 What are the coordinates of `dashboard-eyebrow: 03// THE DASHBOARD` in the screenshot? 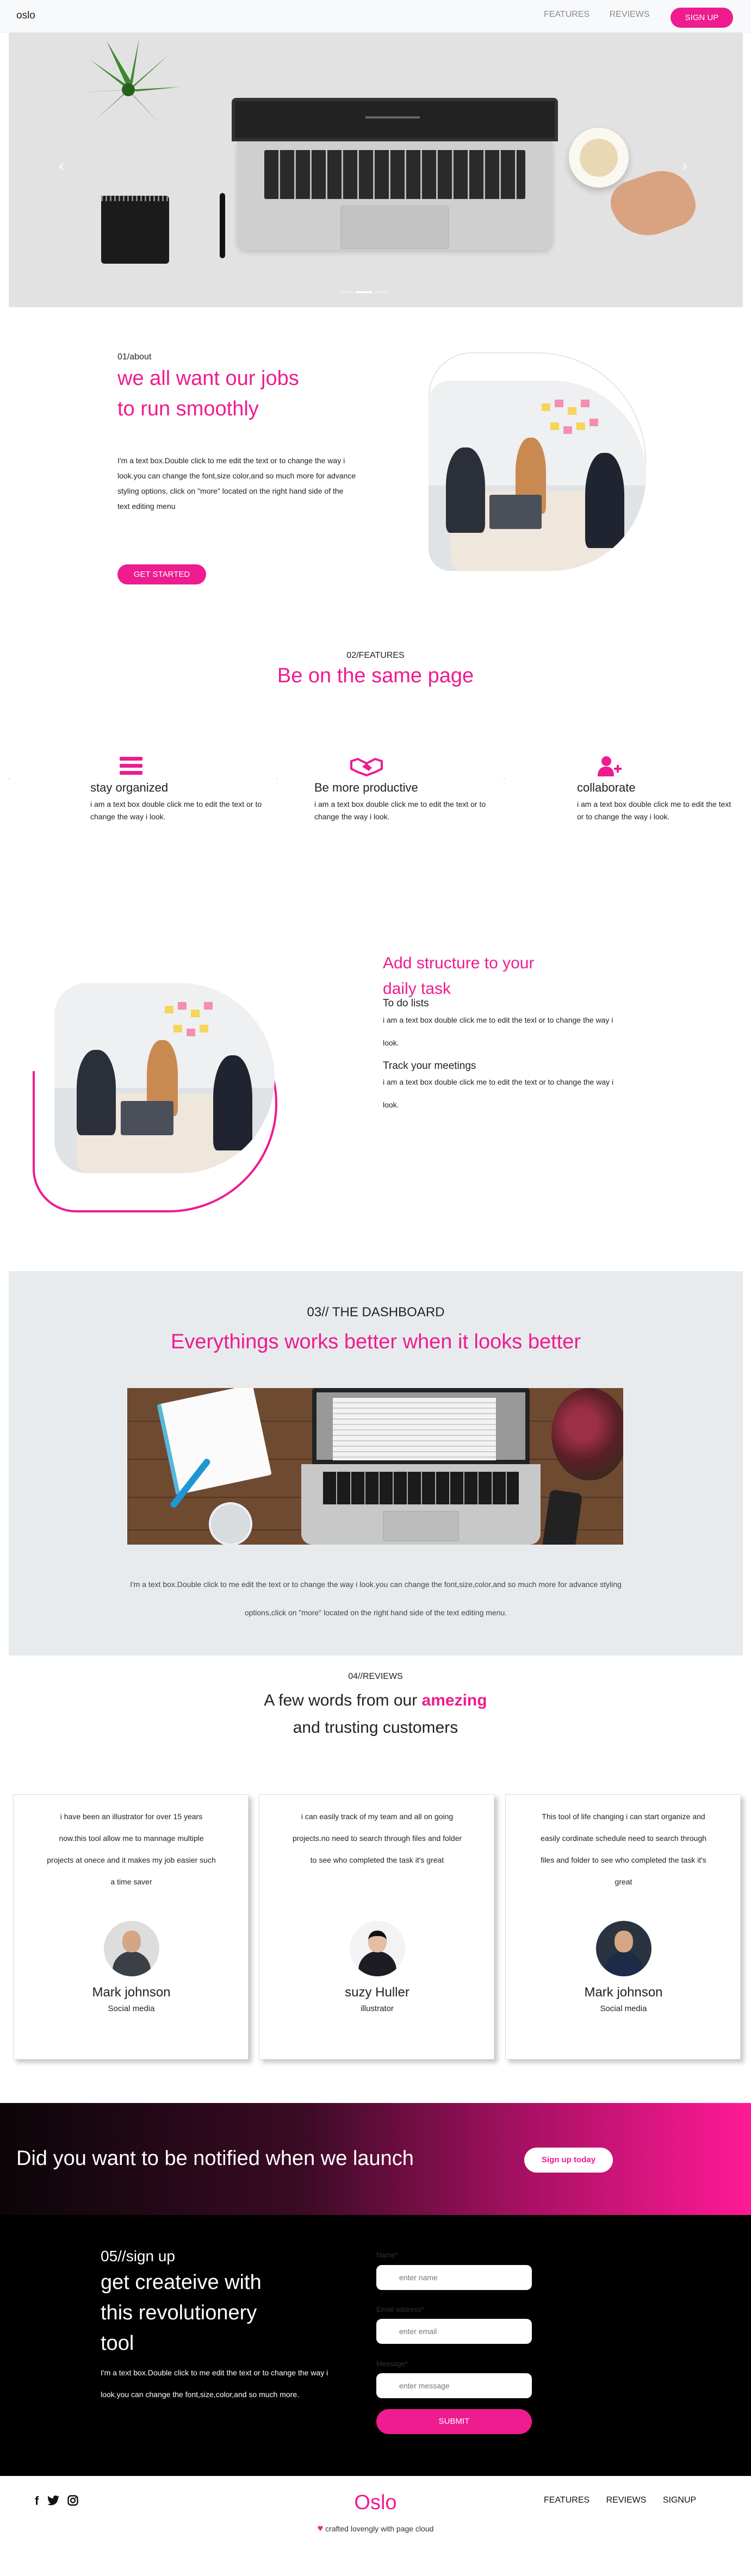 It's located at (376, 1312).